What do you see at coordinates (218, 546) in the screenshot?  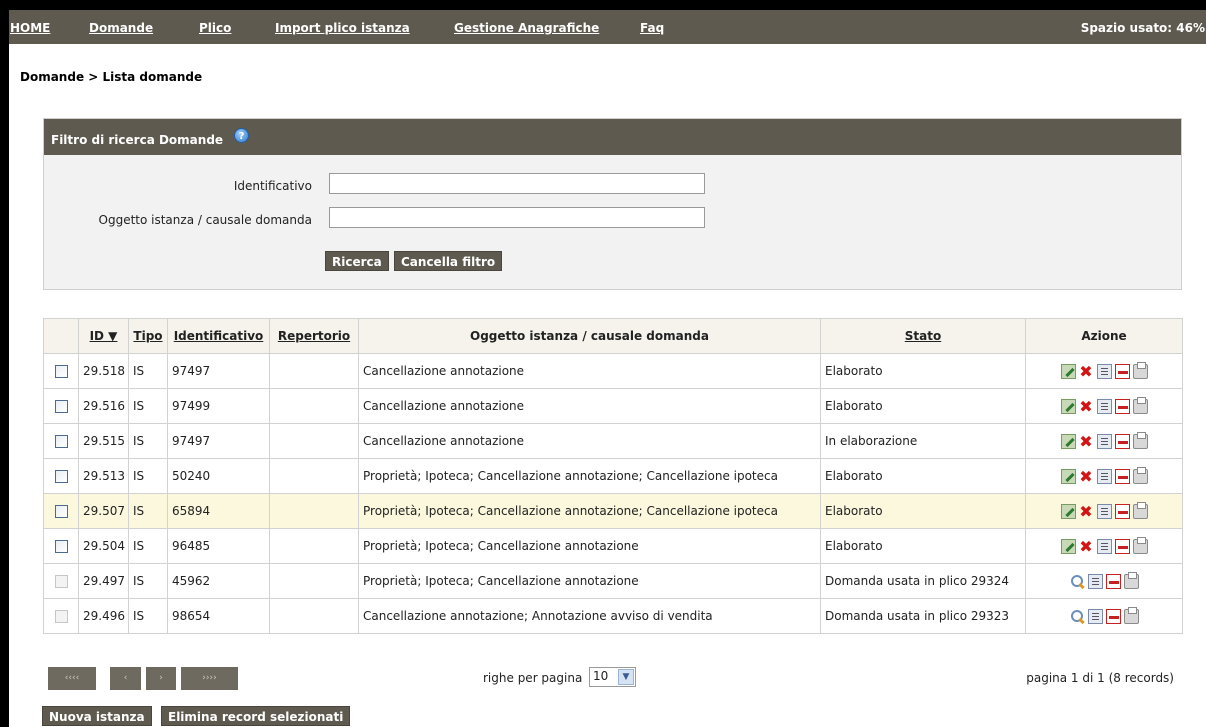 I see `cell-identificativo: 96485` at bounding box center [218, 546].